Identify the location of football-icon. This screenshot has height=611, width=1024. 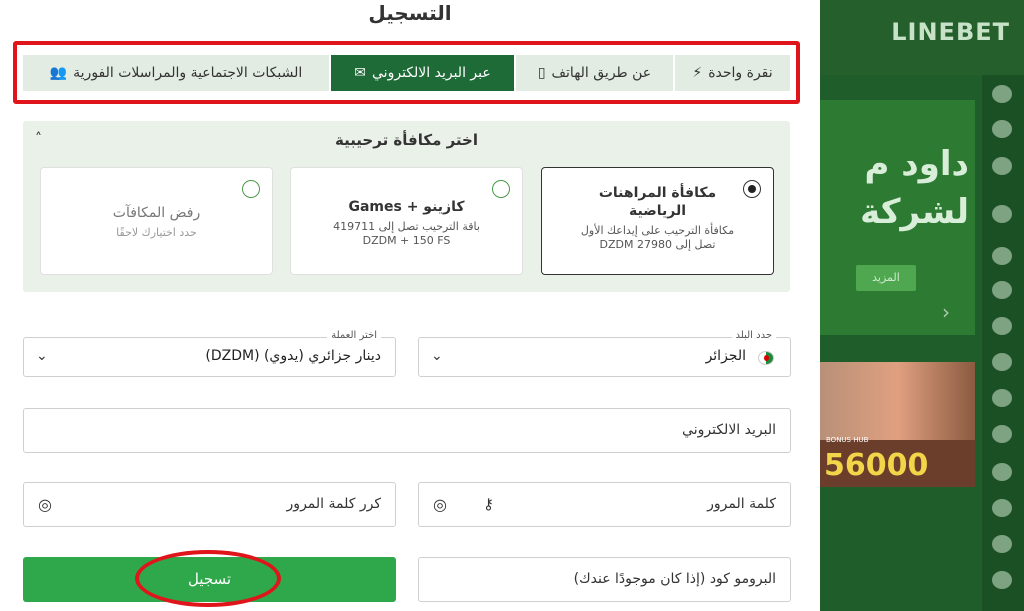
(1002, 326).